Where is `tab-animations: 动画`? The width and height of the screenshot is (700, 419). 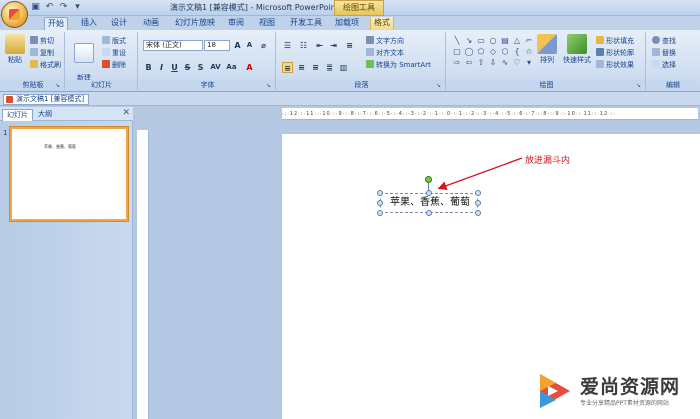
tab-animations: 动画 is located at coordinates (151, 23).